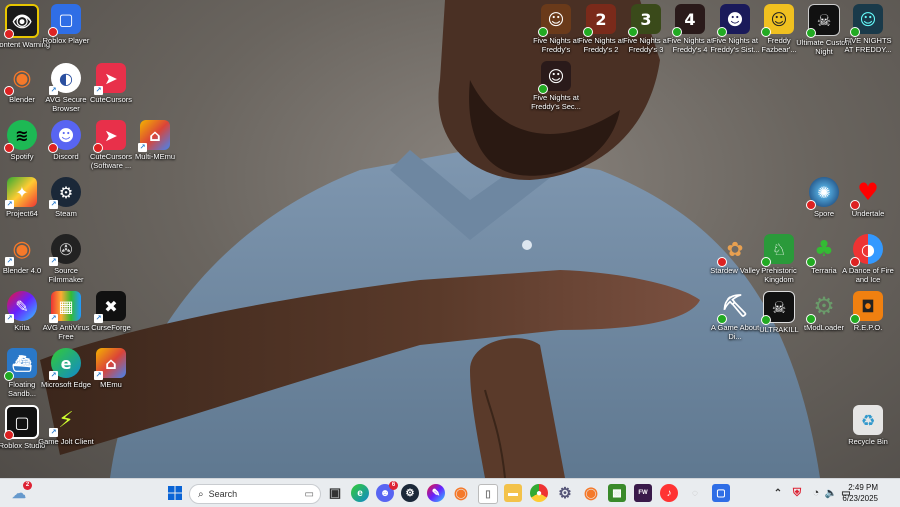 This screenshot has height=507, width=900. What do you see at coordinates (65, 307) in the screenshot?
I see `avg-antivirus-icon: ▦ ↗` at bounding box center [65, 307].